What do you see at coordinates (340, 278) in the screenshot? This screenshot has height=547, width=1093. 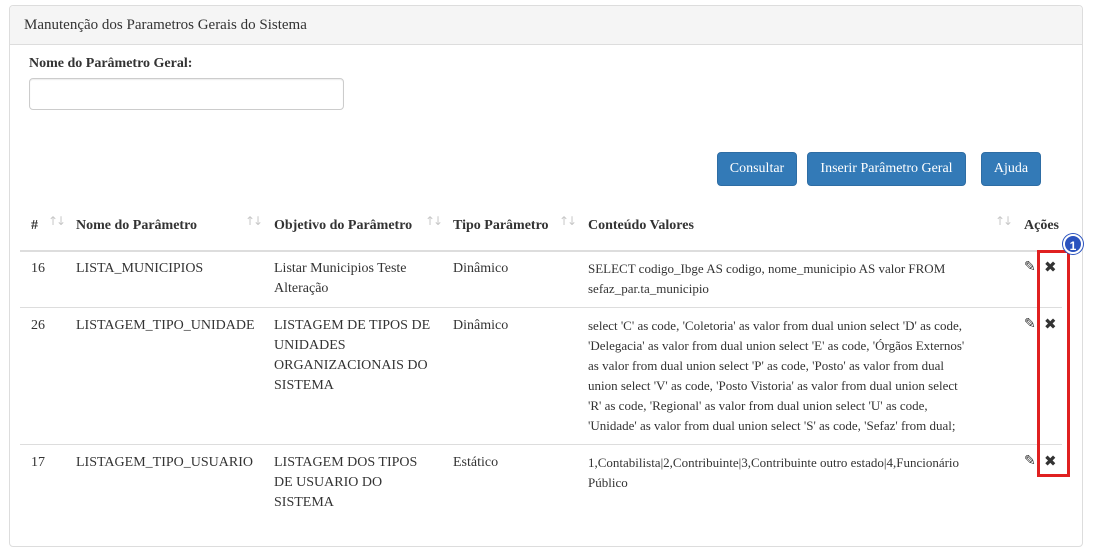 I see `cell-objetivo: Listar Municipios Teste Alteração` at bounding box center [340, 278].